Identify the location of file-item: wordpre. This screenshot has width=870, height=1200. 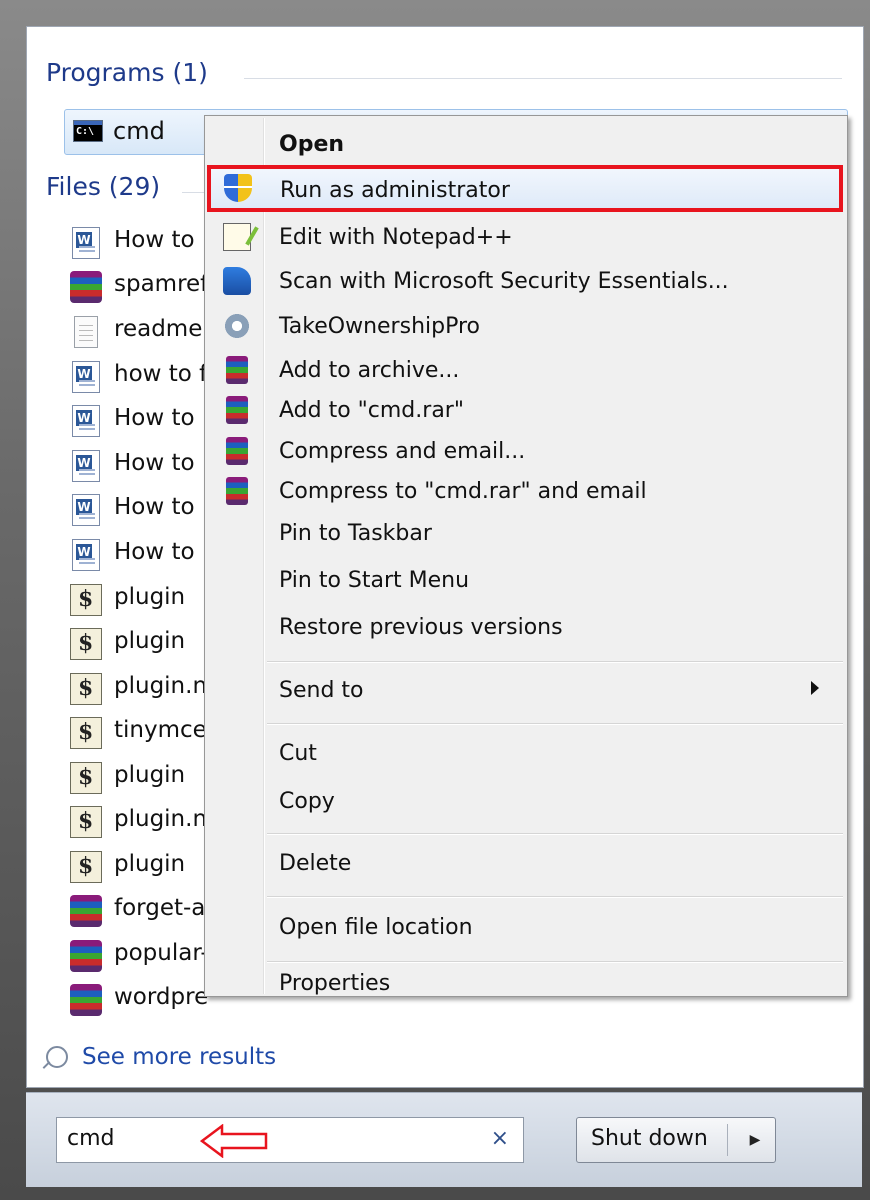
(136, 1000).